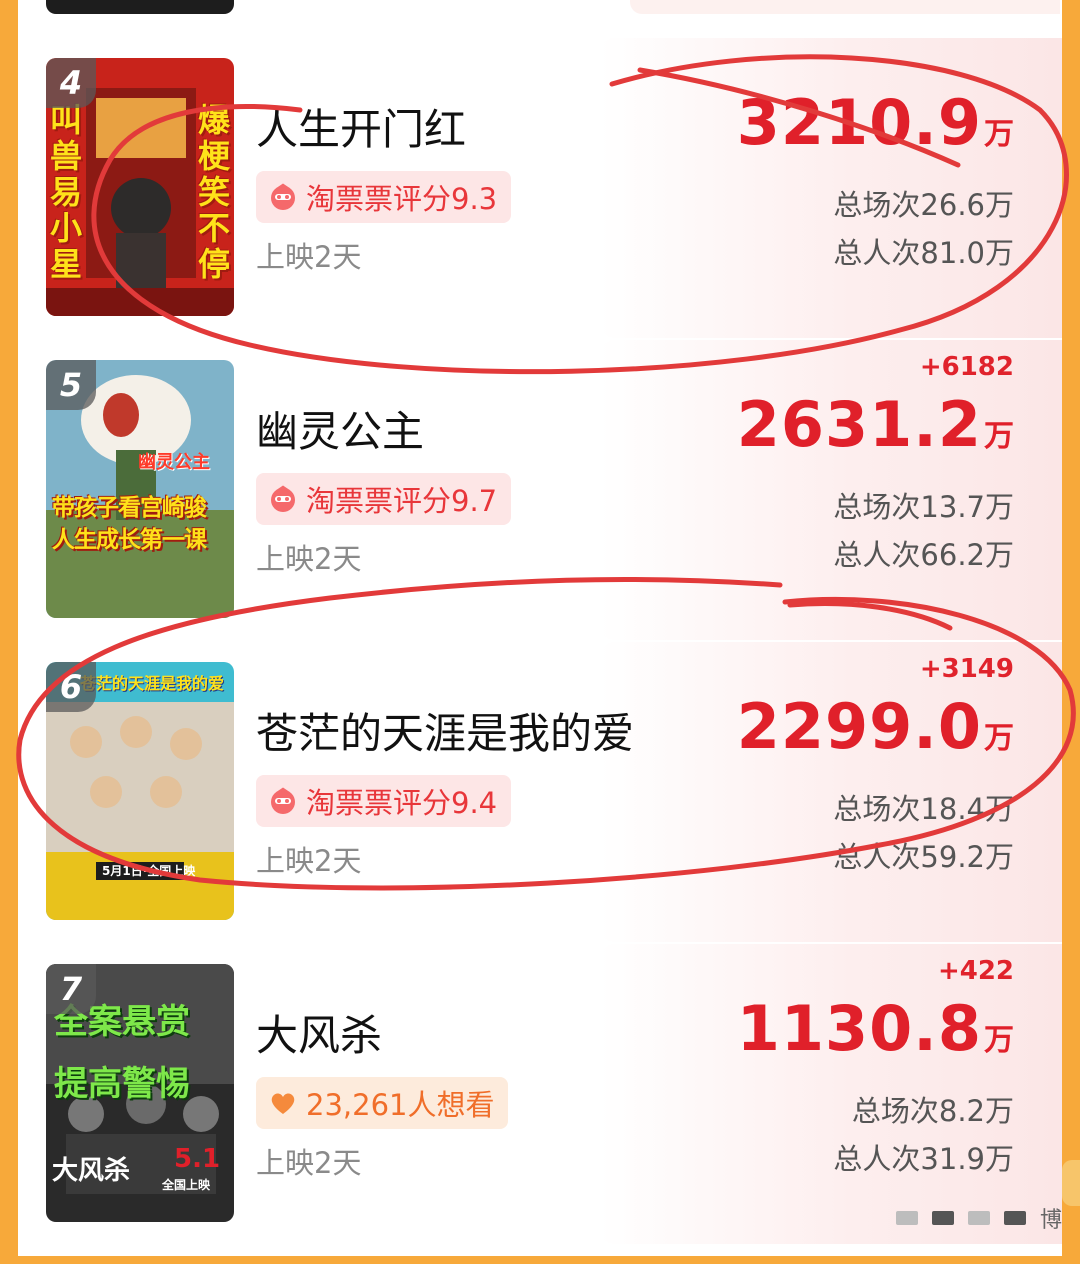 The image size is (1080, 1264). I want to click on poster-movie-name: 幽灵公主, so click(174, 462).